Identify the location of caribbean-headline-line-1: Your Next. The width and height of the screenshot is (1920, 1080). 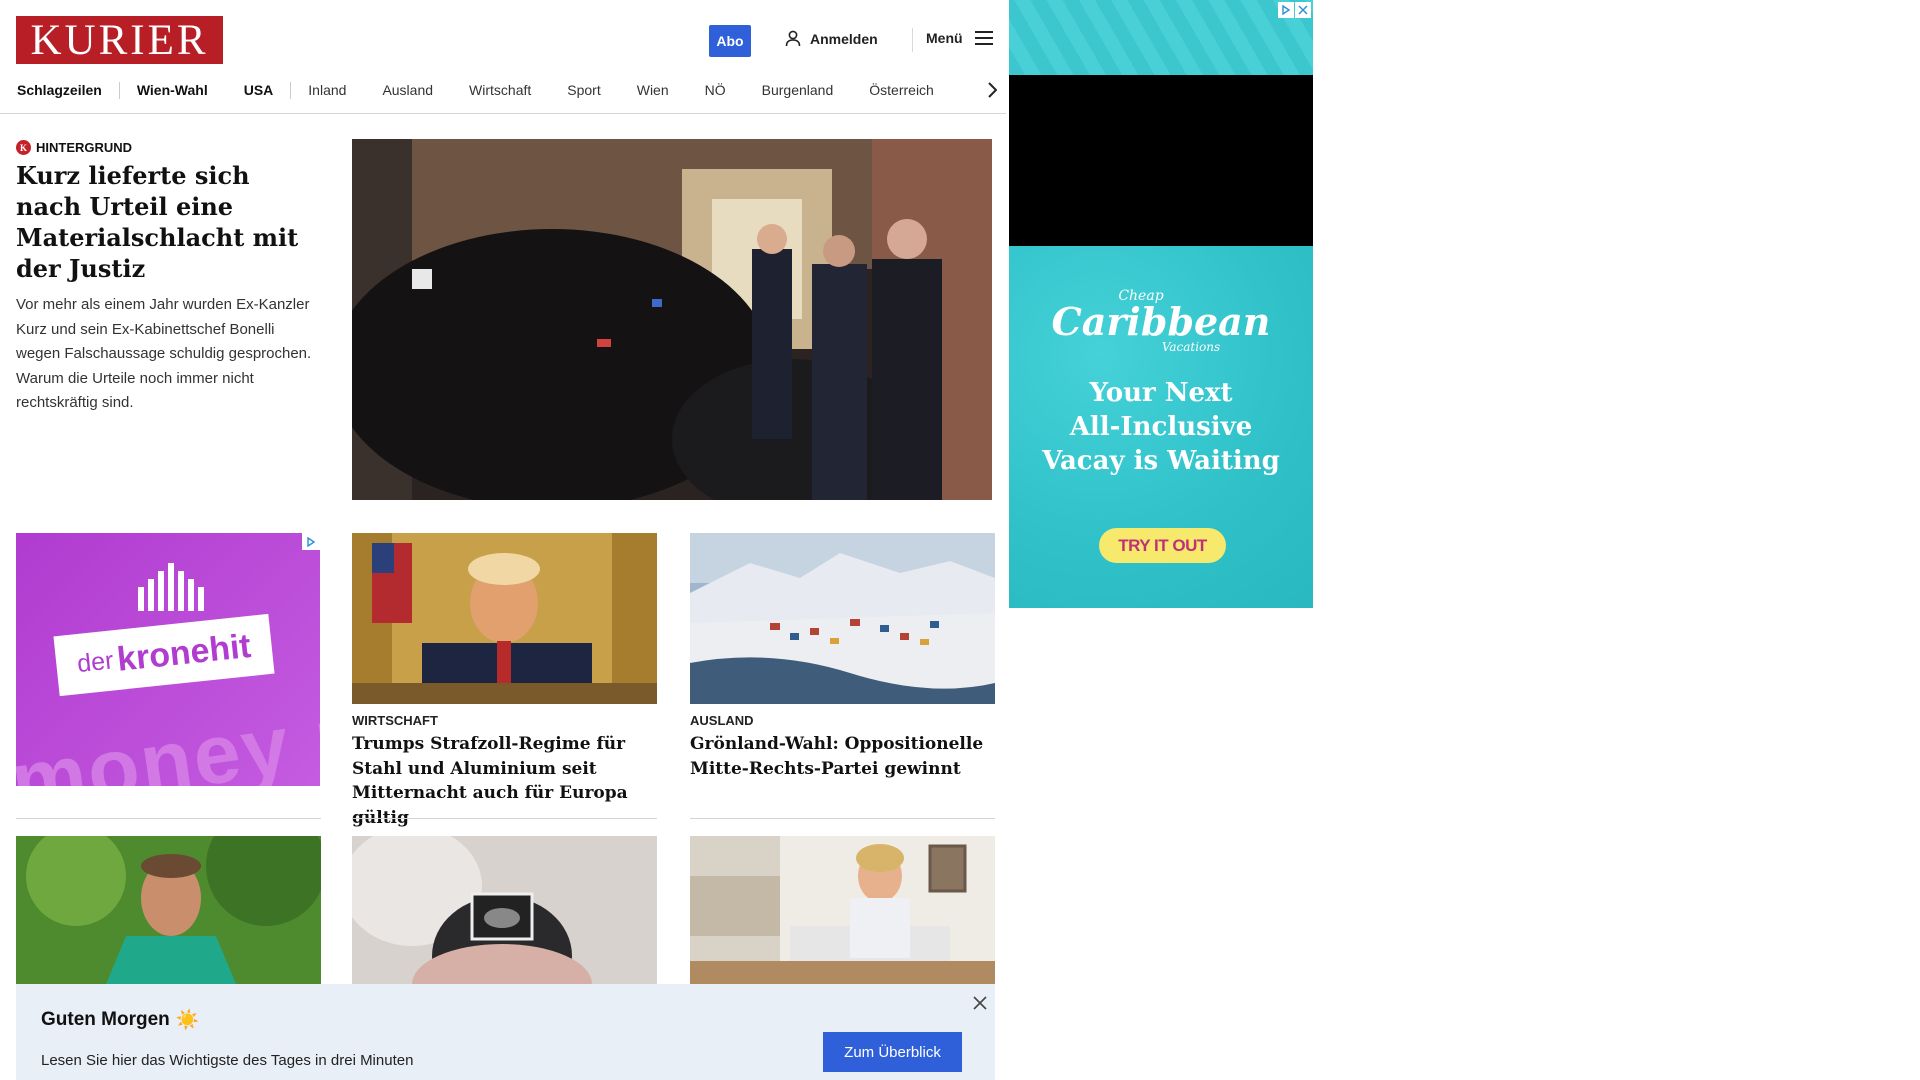
(1161, 393).